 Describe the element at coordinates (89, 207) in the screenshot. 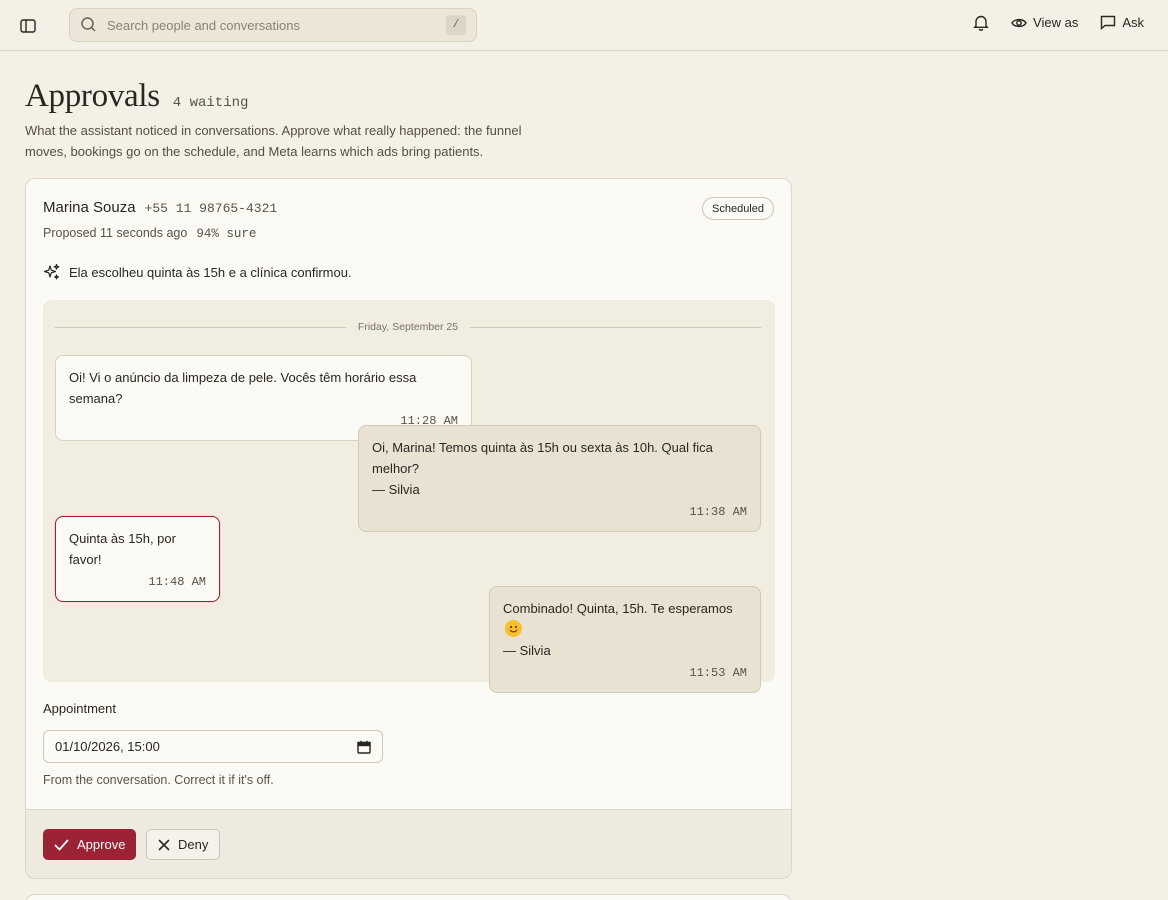

I see `contact-name: Marina Souza` at that location.